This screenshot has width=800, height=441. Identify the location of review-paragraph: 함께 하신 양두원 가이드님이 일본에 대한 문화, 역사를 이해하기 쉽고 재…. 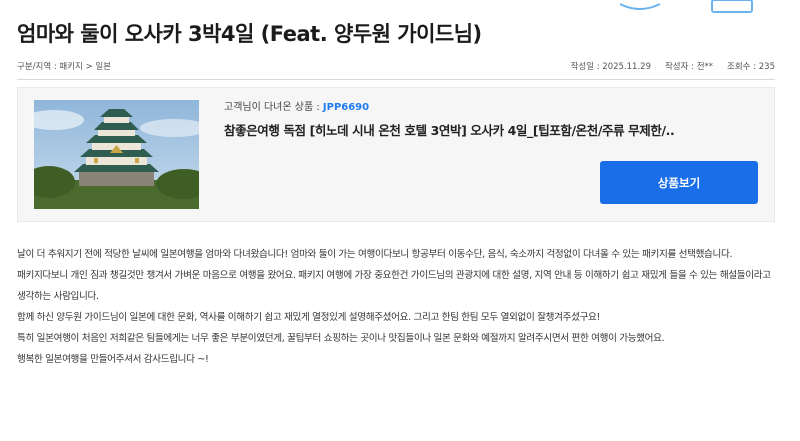
(309, 317).